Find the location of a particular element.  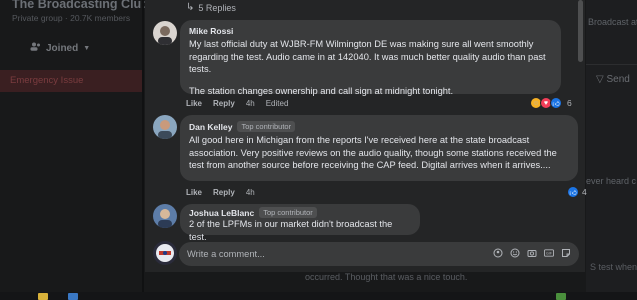

background-comment-text: ever heard c is located at coordinates (611, 181).